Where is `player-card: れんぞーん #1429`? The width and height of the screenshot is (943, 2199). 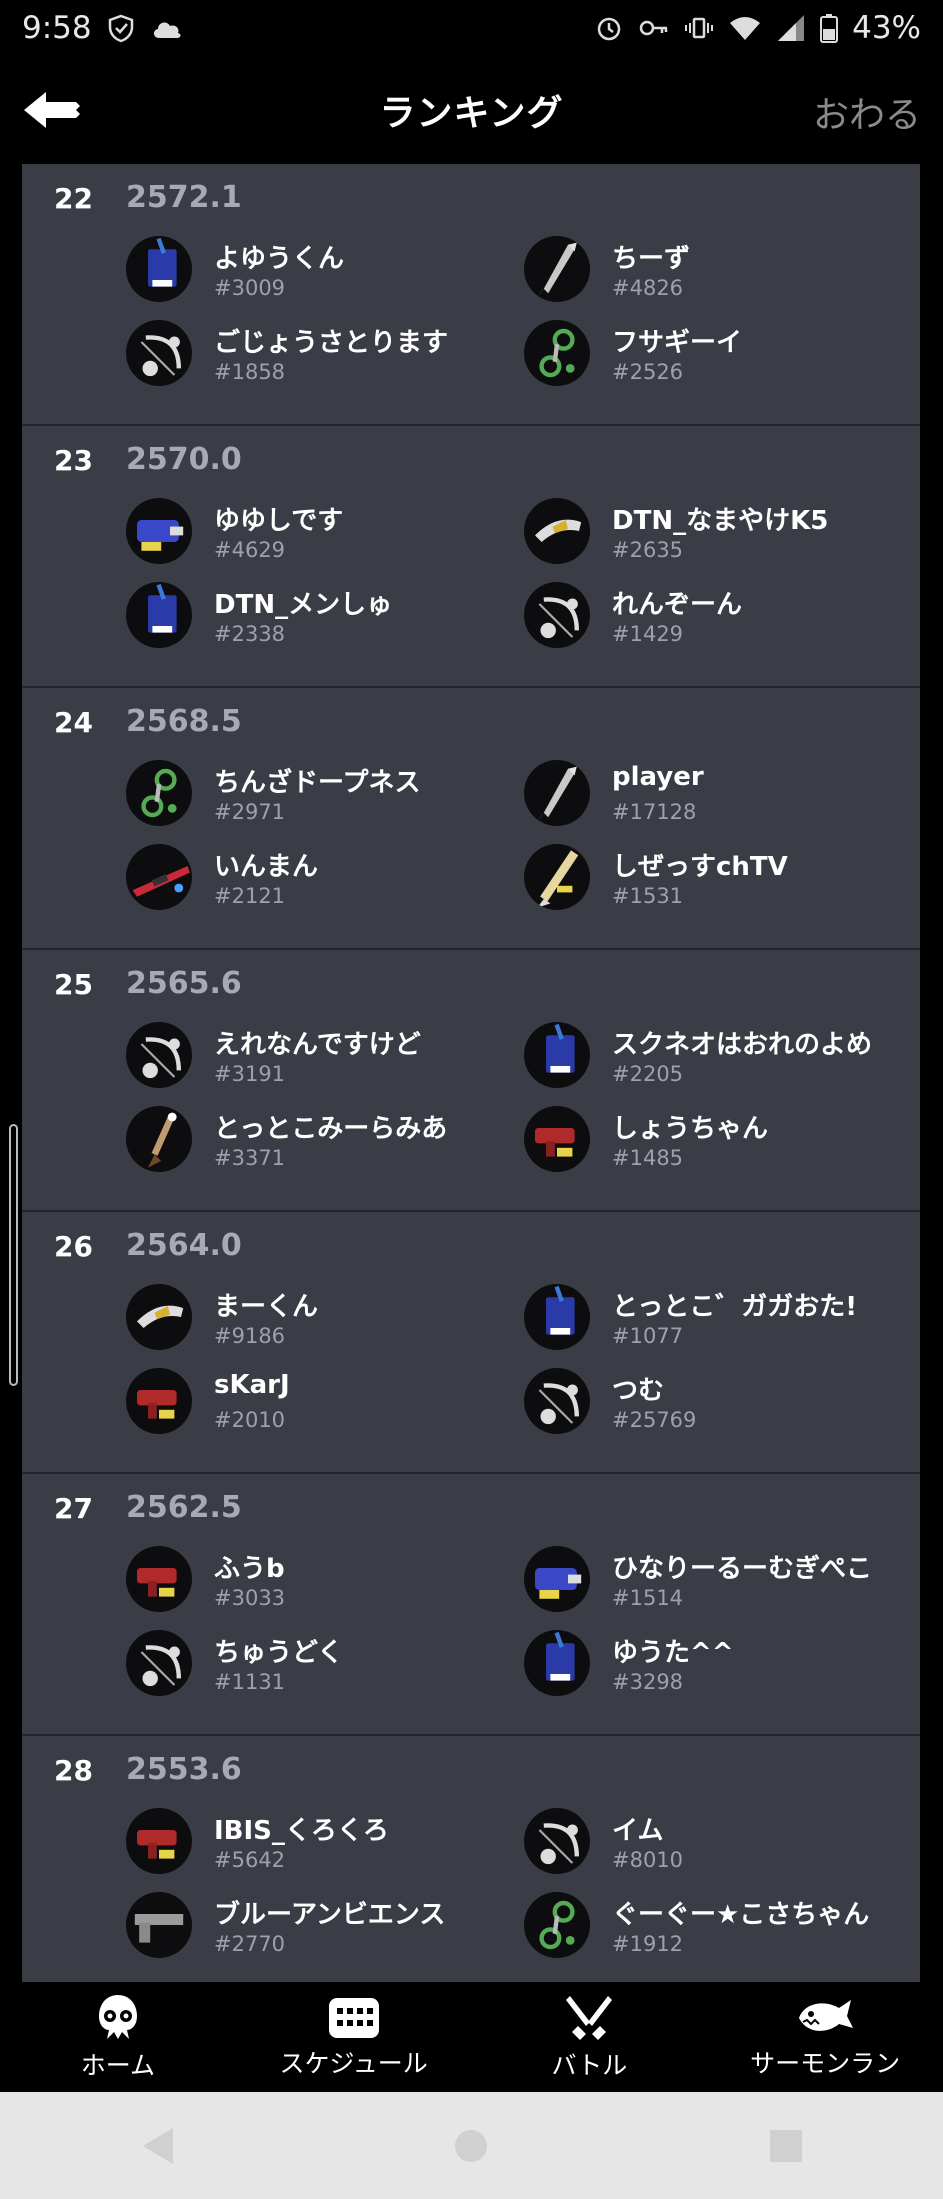 player-card: れんぞーん #1429 is located at coordinates (704, 618).